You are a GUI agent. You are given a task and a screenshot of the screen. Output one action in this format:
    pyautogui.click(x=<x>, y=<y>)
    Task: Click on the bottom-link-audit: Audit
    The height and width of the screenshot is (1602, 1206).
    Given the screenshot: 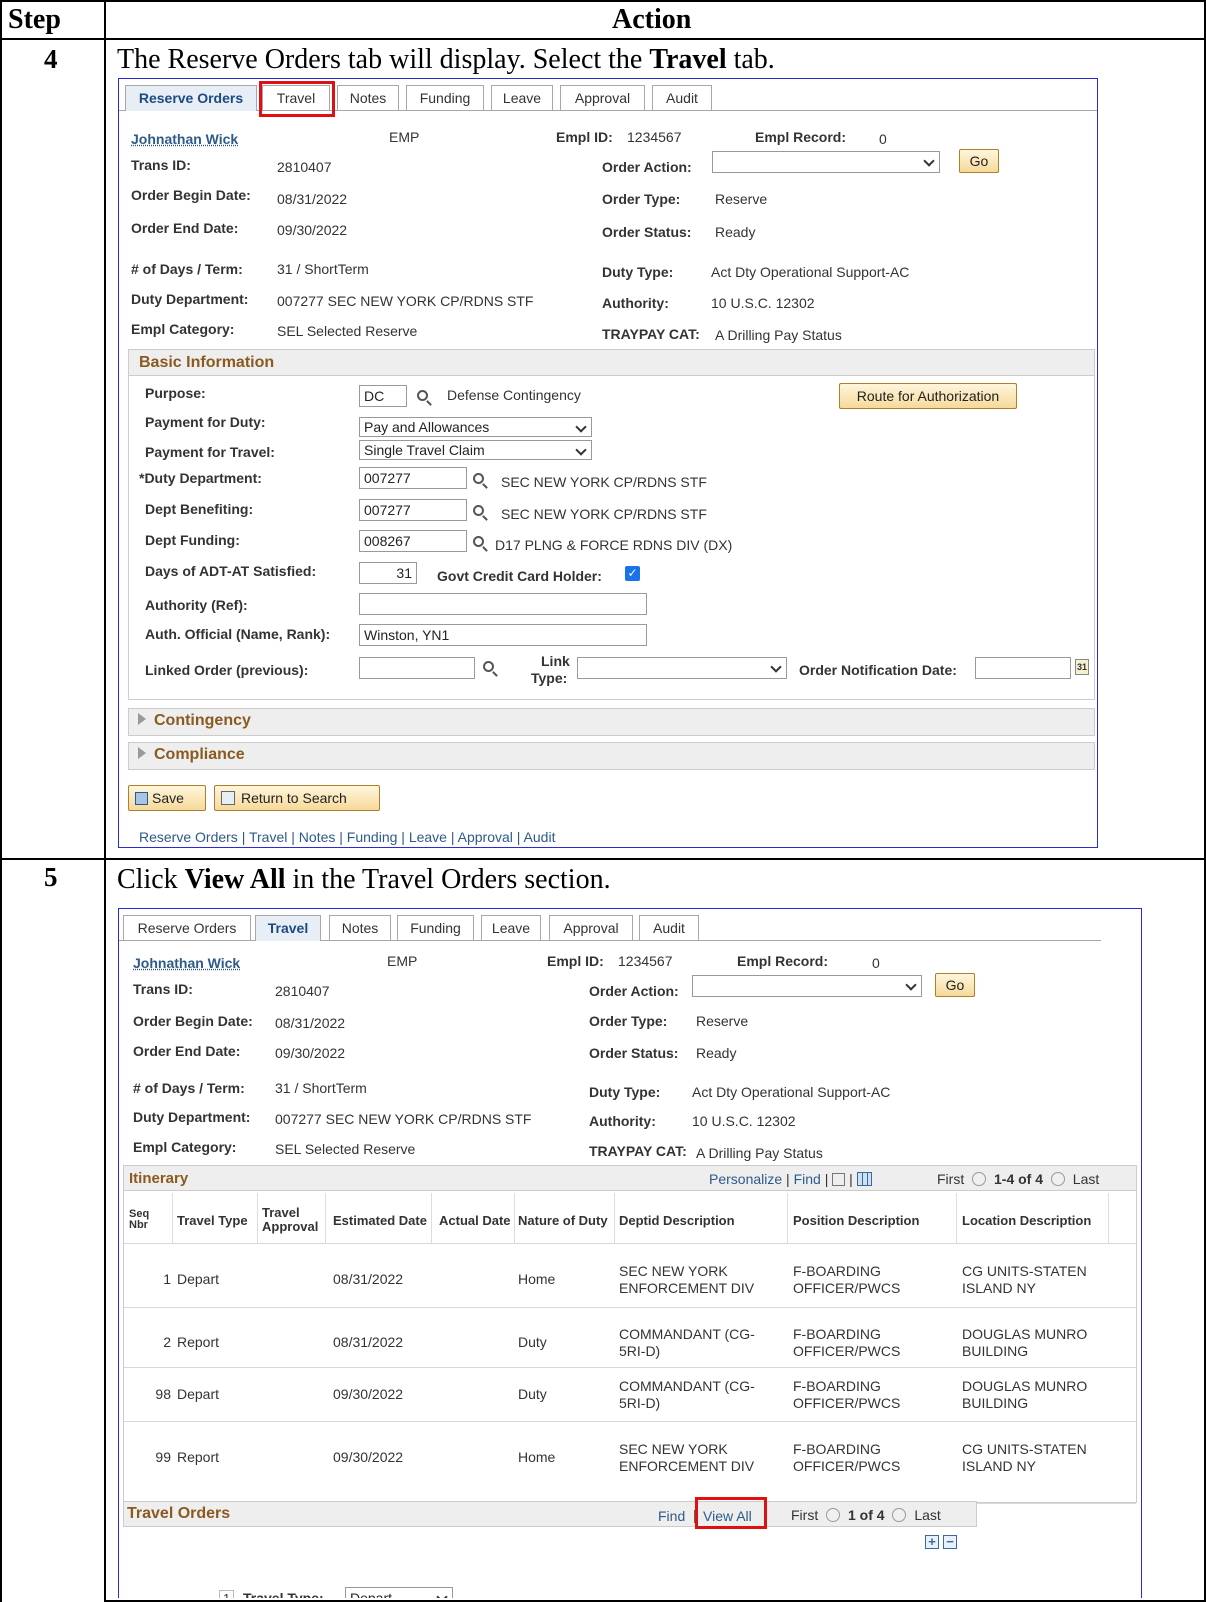 What is the action you would take?
    pyautogui.click(x=540, y=837)
    